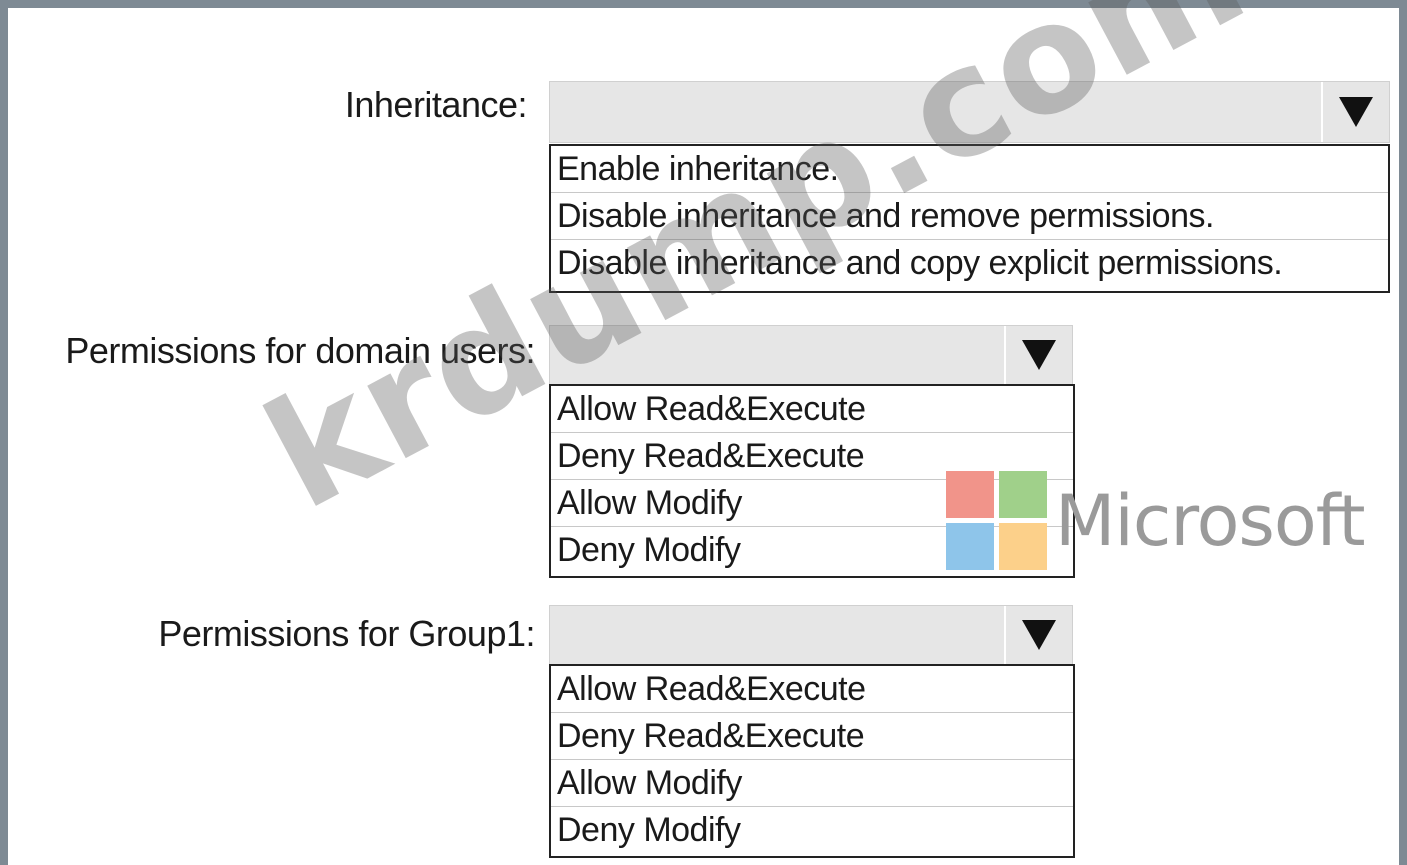 The width and height of the screenshot is (1407, 865). Describe the element at coordinates (346, 633) in the screenshot. I see `group1-label: Permissions for Group1:` at that location.